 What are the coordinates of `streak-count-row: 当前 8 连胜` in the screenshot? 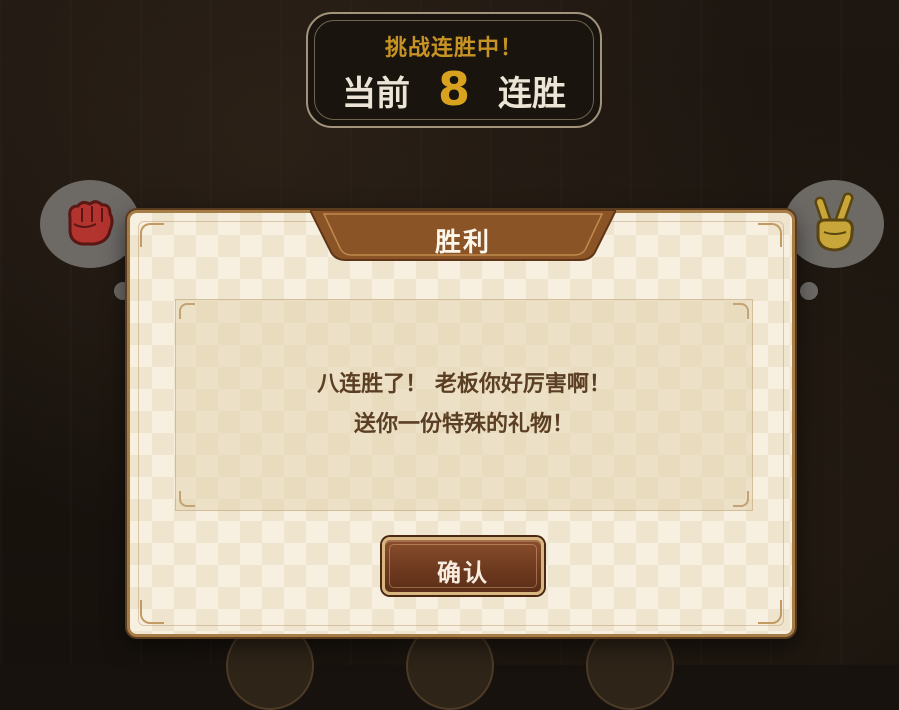 It's located at (454, 90).